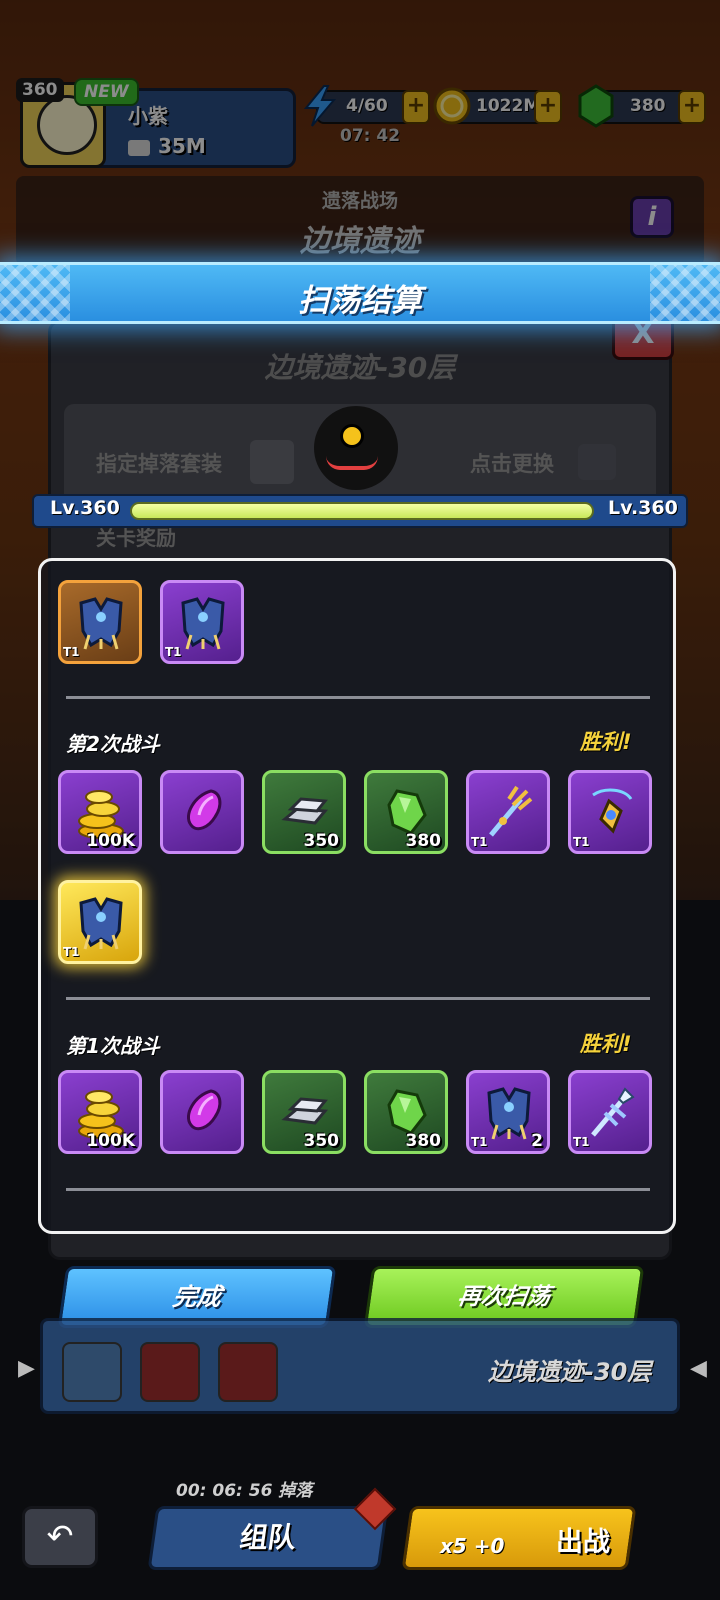 Image resolution: width=720 pixels, height=1600 pixels. I want to click on amulet-icon, so click(611, 813).